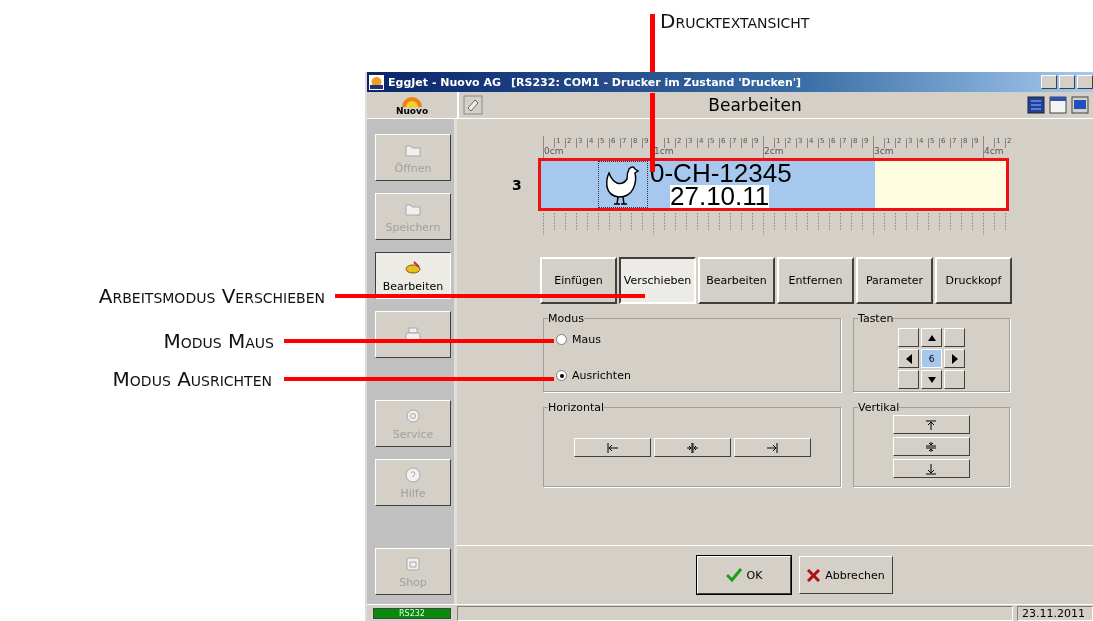 The image size is (1093, 621). What do you see at coordinates (735, 21) in the screenshot?
I see `callout-label: Drucktextansicht` at bounding box center [735, 21].